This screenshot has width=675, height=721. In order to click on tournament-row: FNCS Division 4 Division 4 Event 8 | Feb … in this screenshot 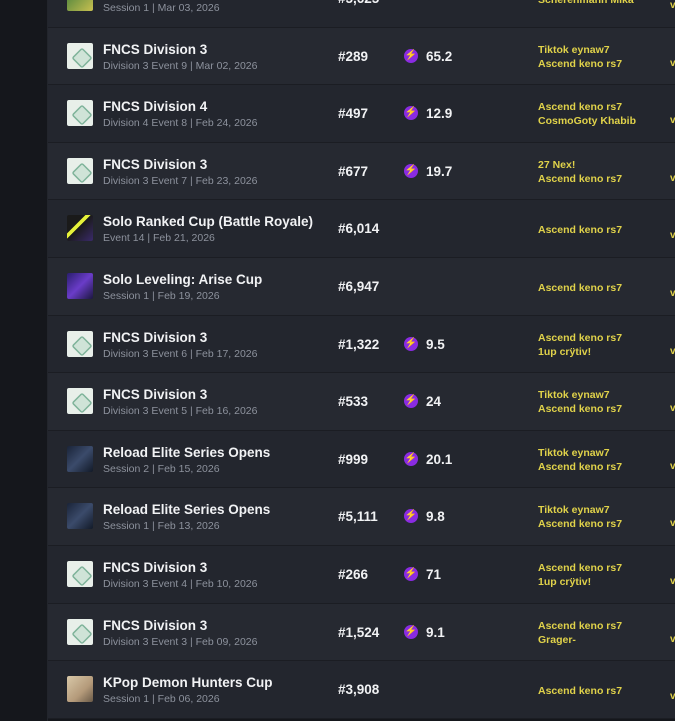, I will do `click(361, 114)`.